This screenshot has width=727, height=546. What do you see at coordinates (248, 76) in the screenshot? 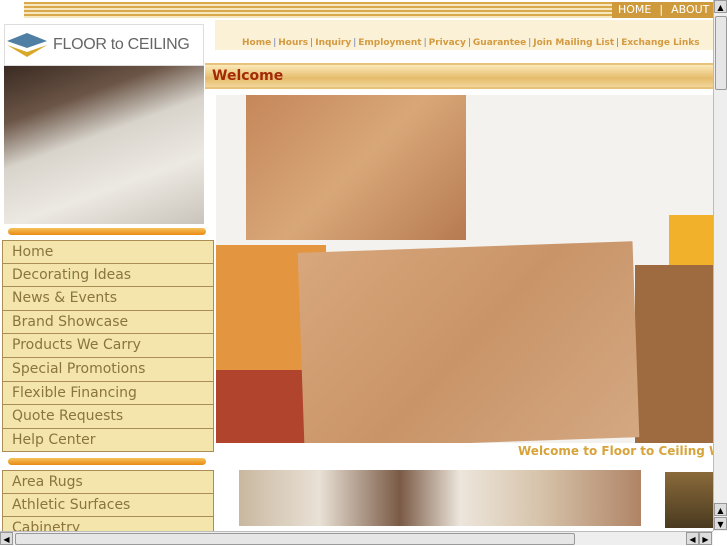
I see `section-title: Welcome` at bounding box center [248, 76].